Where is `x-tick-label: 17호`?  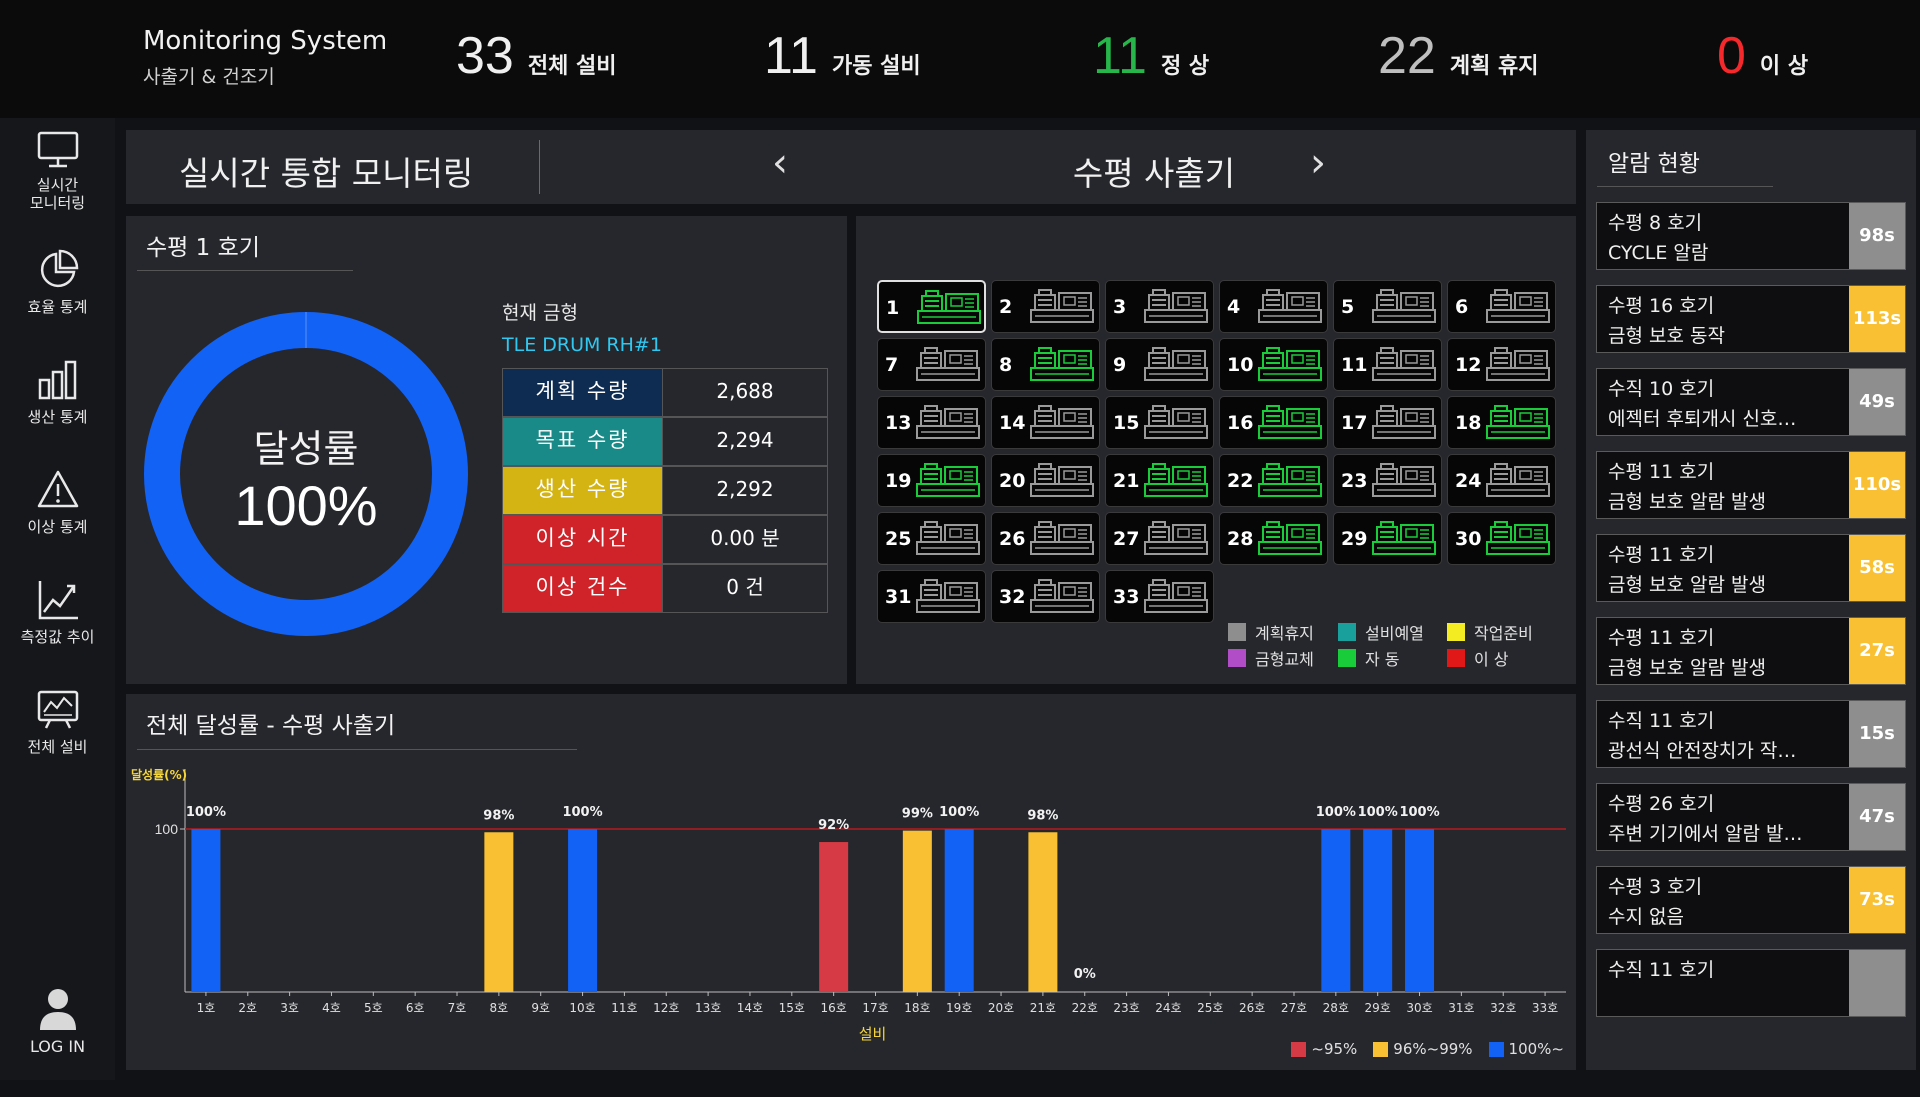
x-tick-label: 17호 is located at coordinates (875, 1008).